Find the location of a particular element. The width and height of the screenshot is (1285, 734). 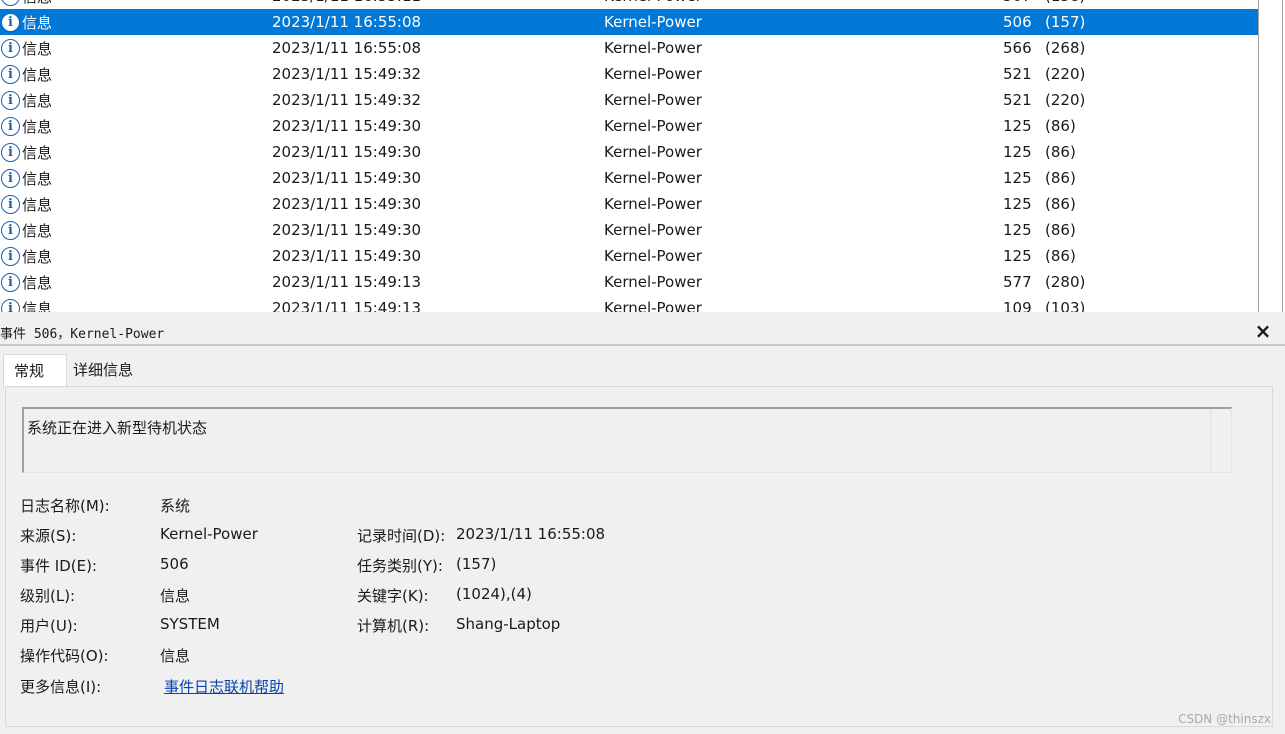

event-id-value: 506 is located at coordinates (174, 564).